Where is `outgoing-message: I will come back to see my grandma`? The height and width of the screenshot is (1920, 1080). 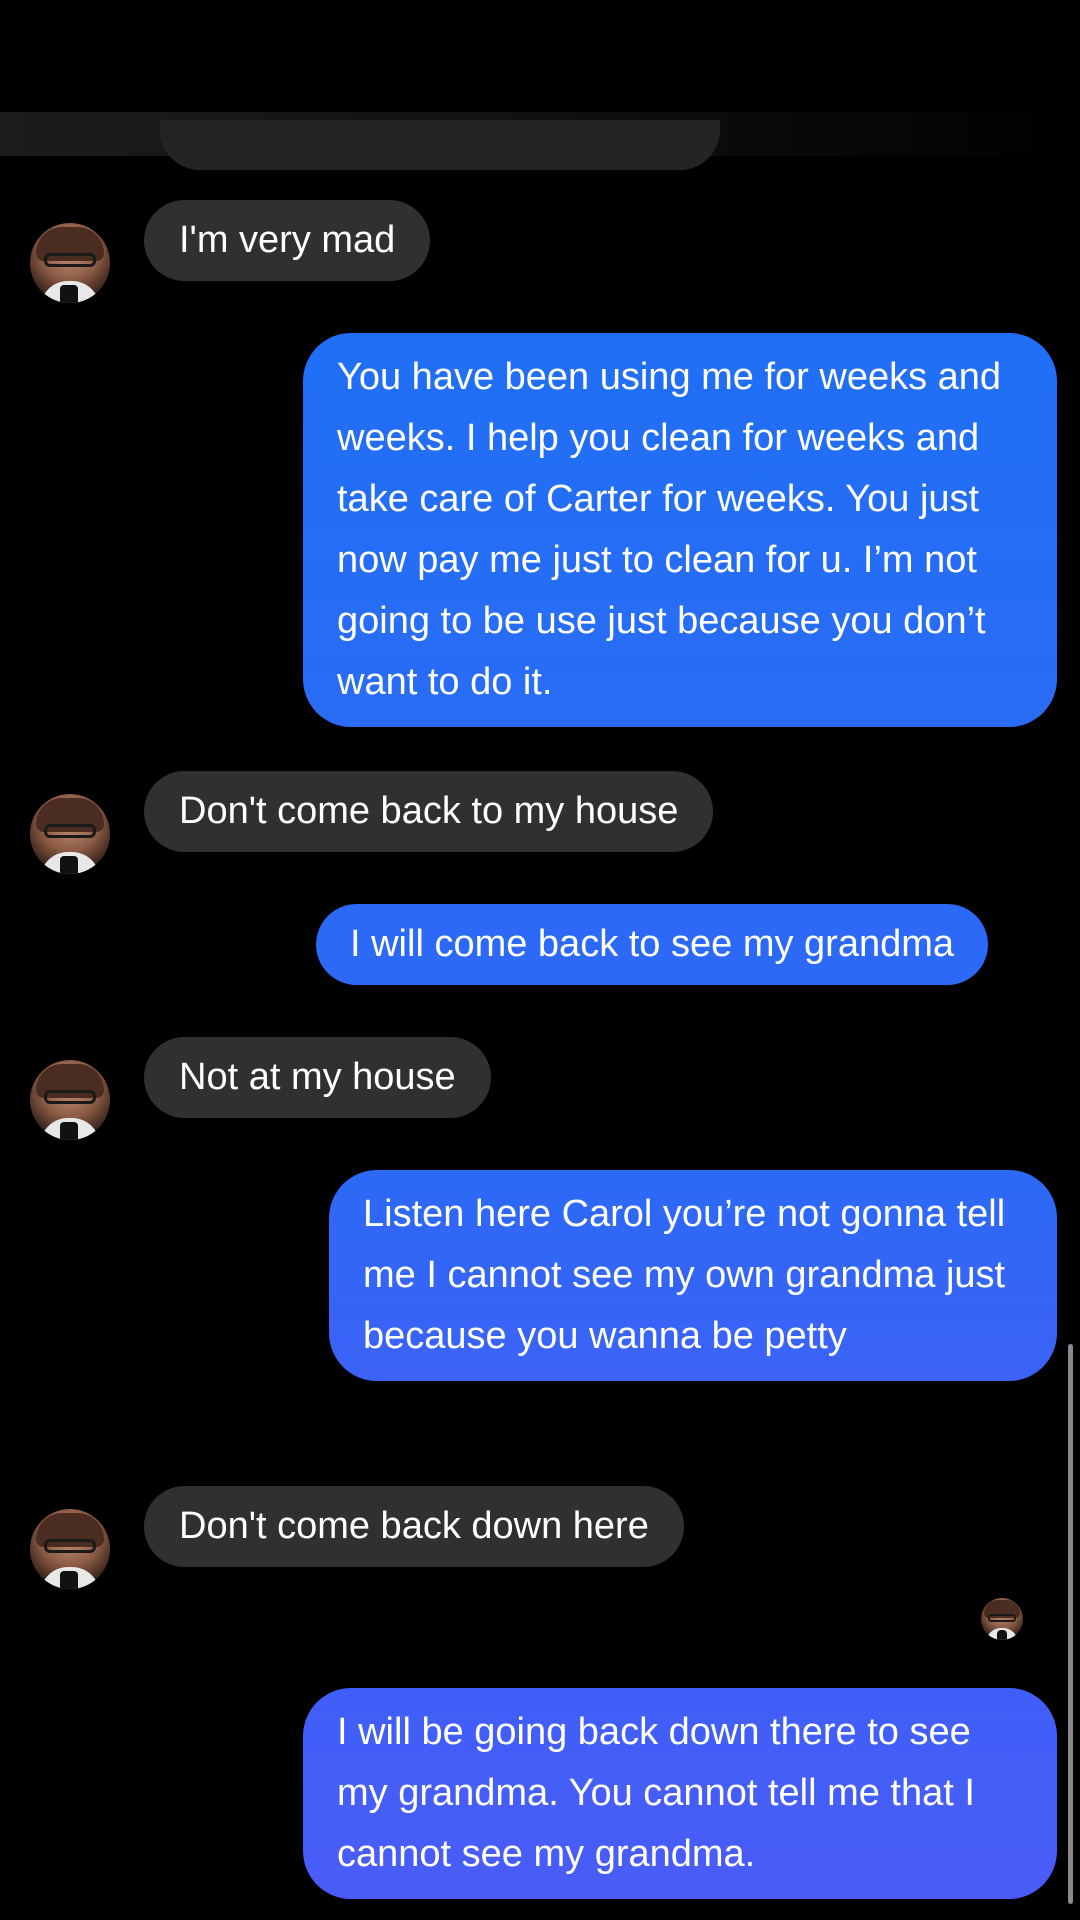
outgoing-message: I will come back to see my grandma is located at coordinates (652, 944).